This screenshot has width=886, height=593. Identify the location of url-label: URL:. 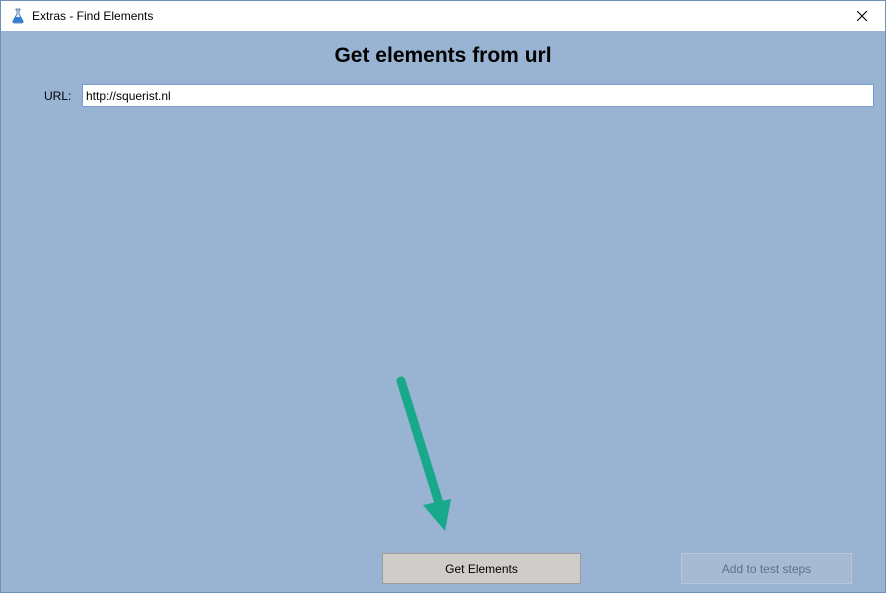
(58, 96).